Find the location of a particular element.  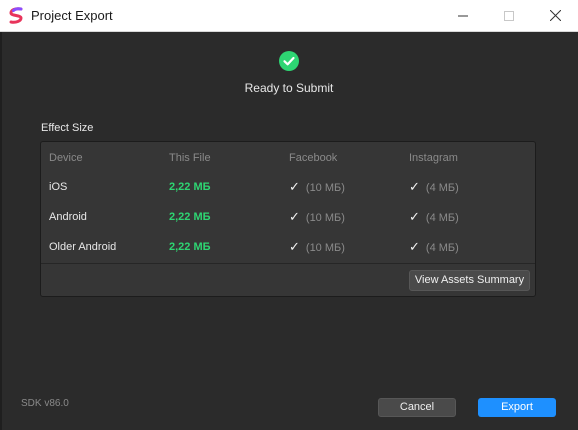

column-header-facebook: Facebook is located at coordinates (313, 158).